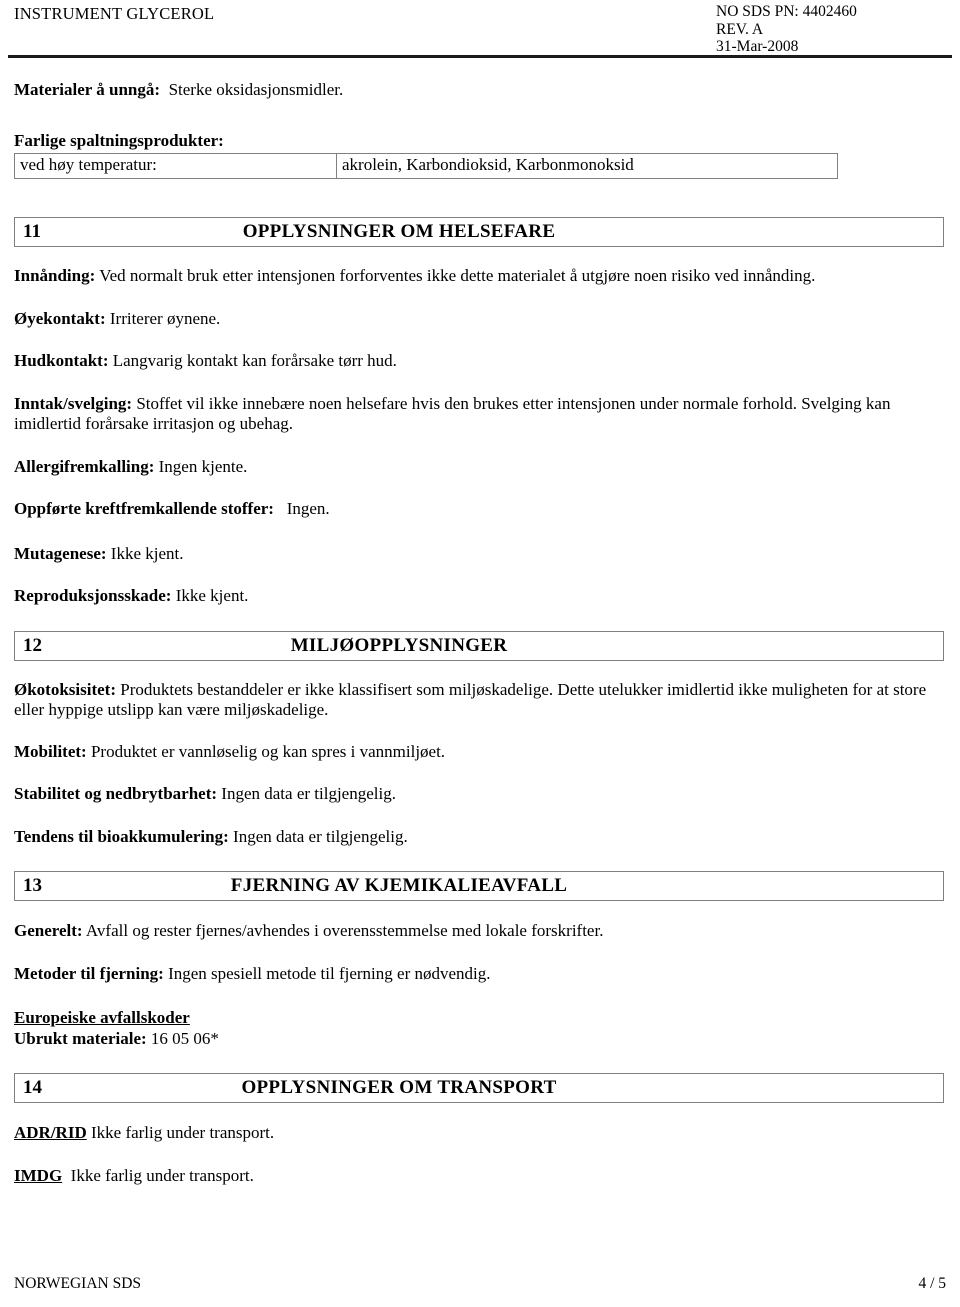  I want to click on section-bar-13: 13 FJERNING AV KJEMIKALIEAVFALL, so click(479, 886).